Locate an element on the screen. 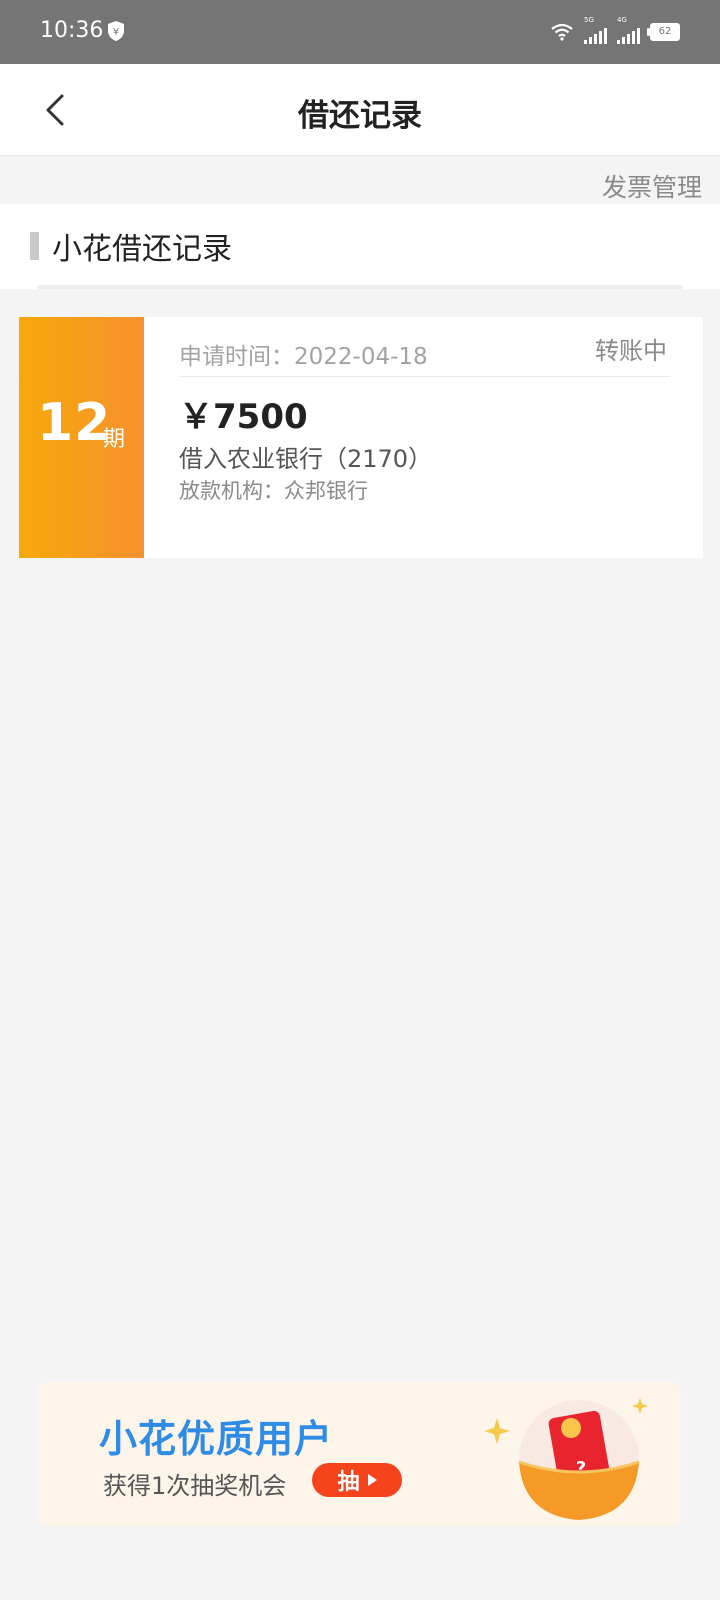 Image resolution: width=720 pixels, height=1600 pixels. signal-5g-icon: 5G is located at coordinates (595, 30).